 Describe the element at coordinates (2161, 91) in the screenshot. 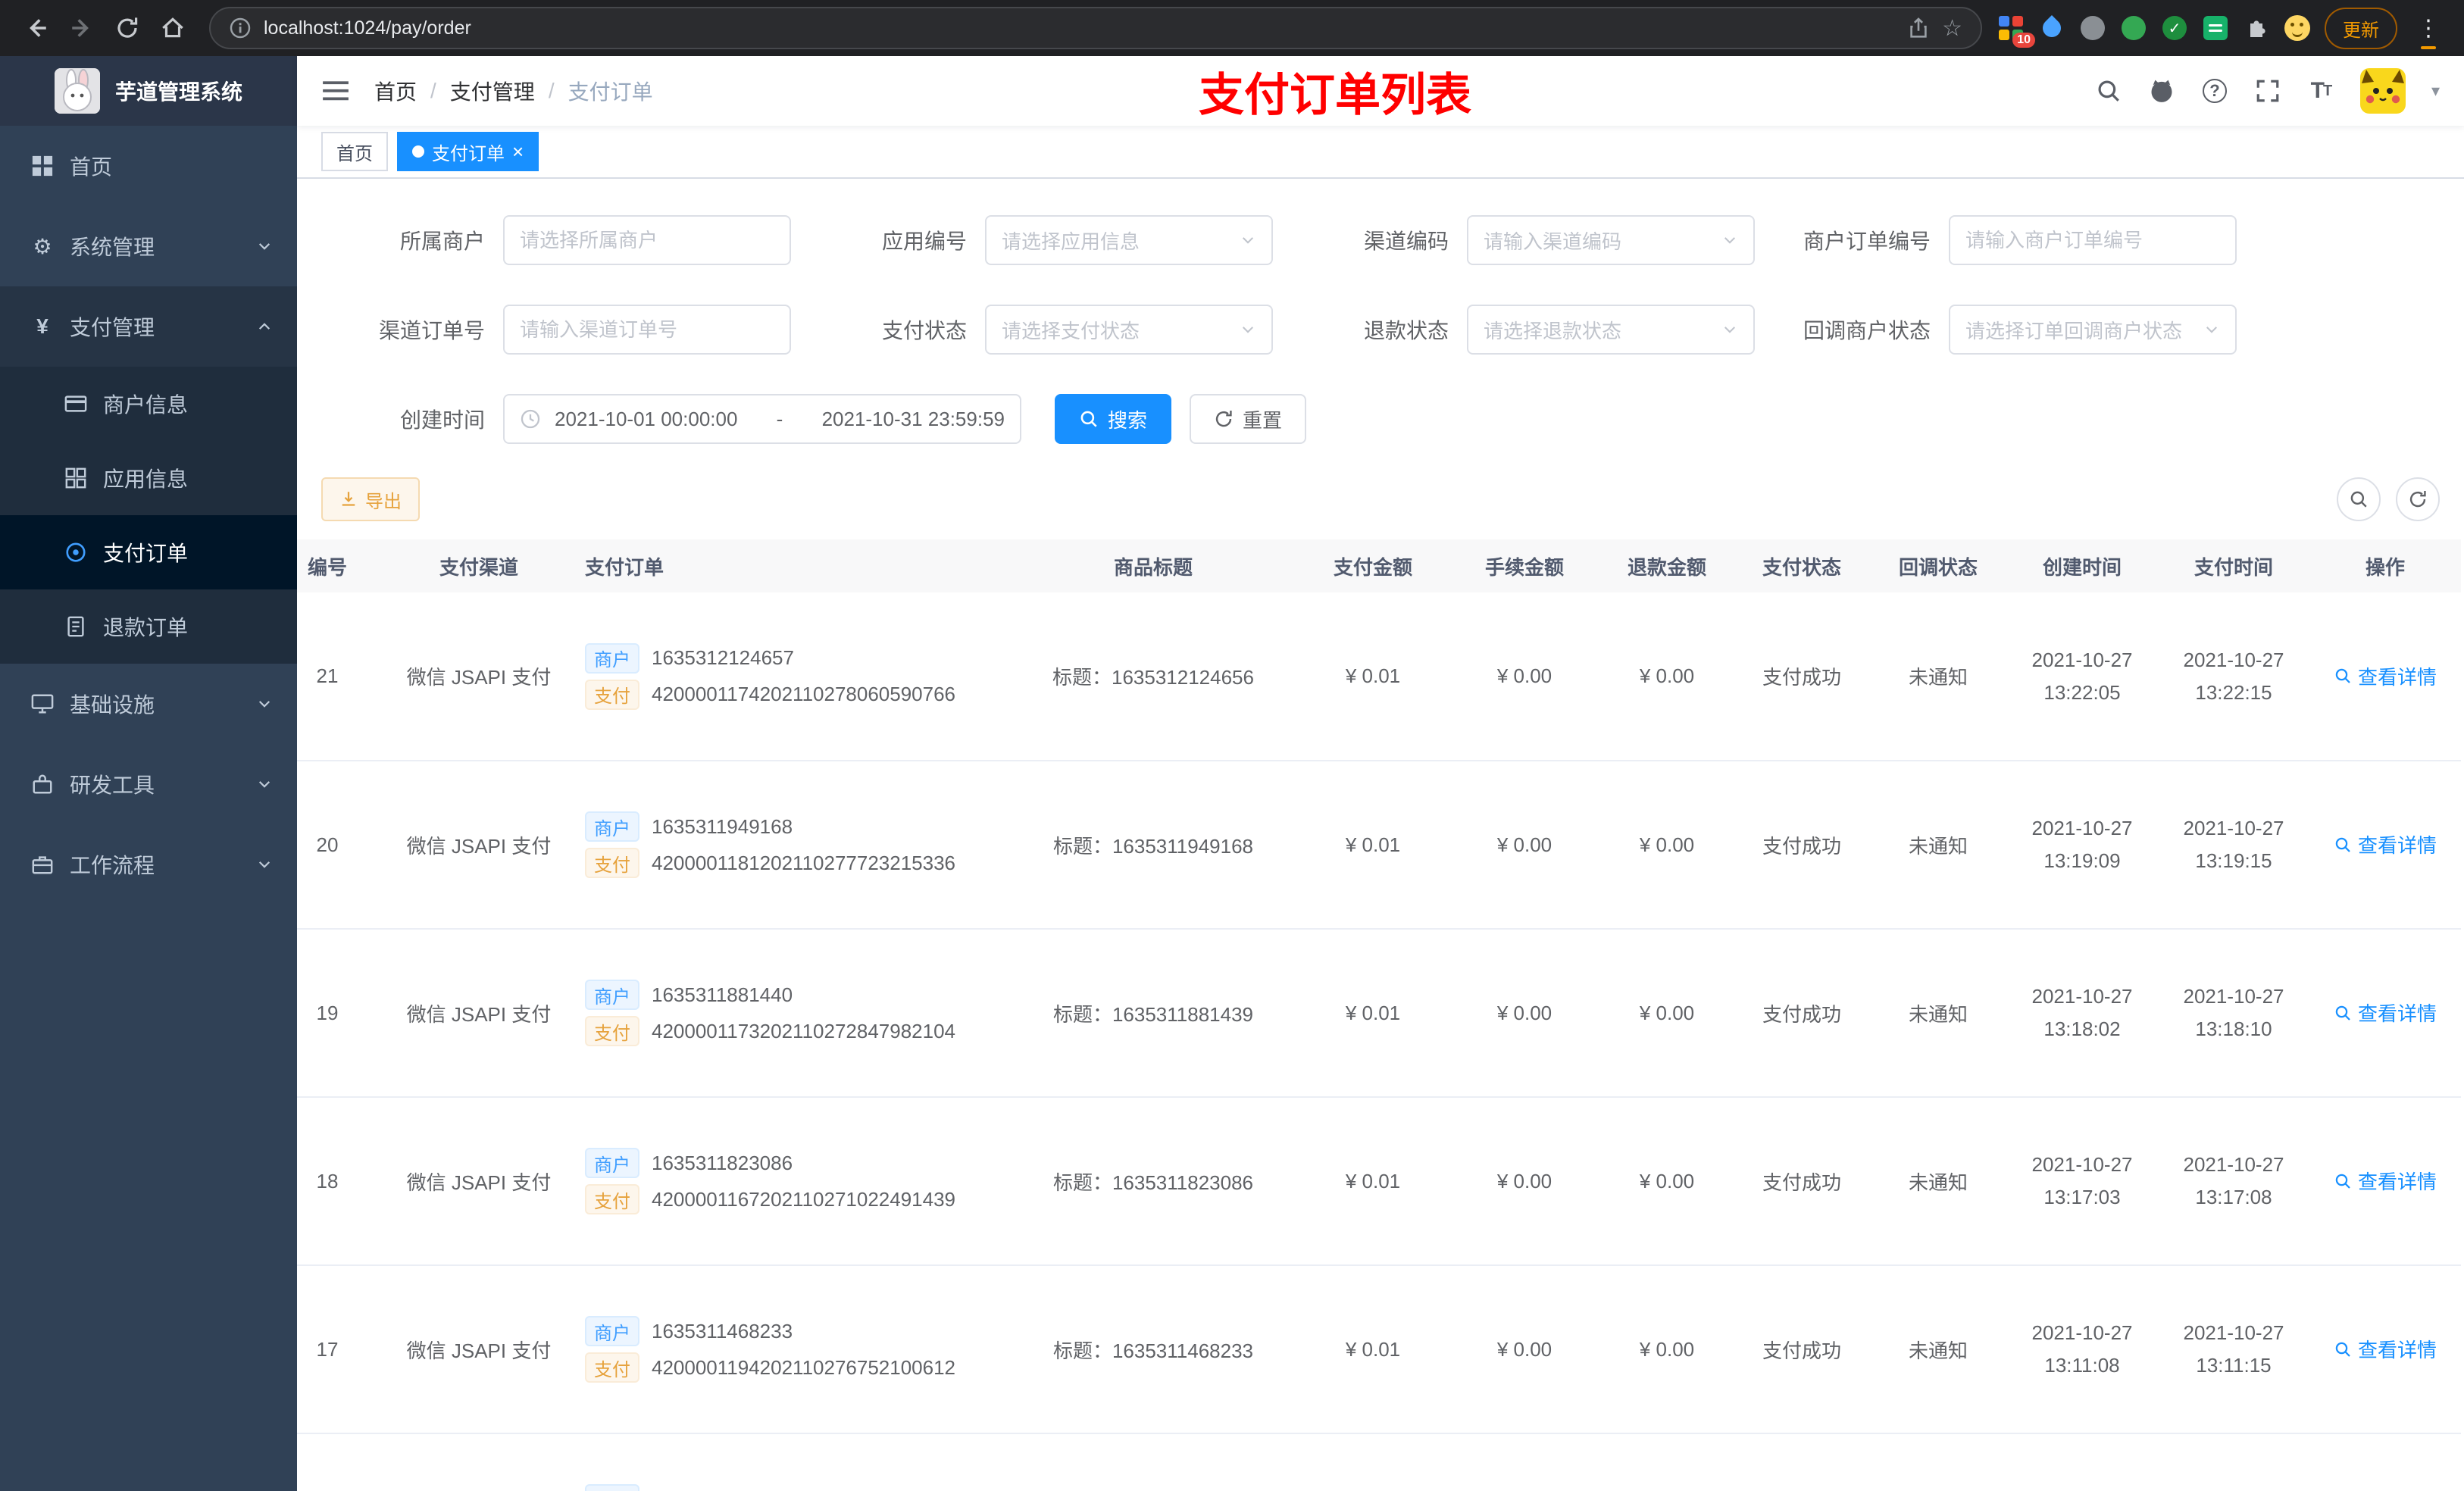

I see `github-icon` at that location.